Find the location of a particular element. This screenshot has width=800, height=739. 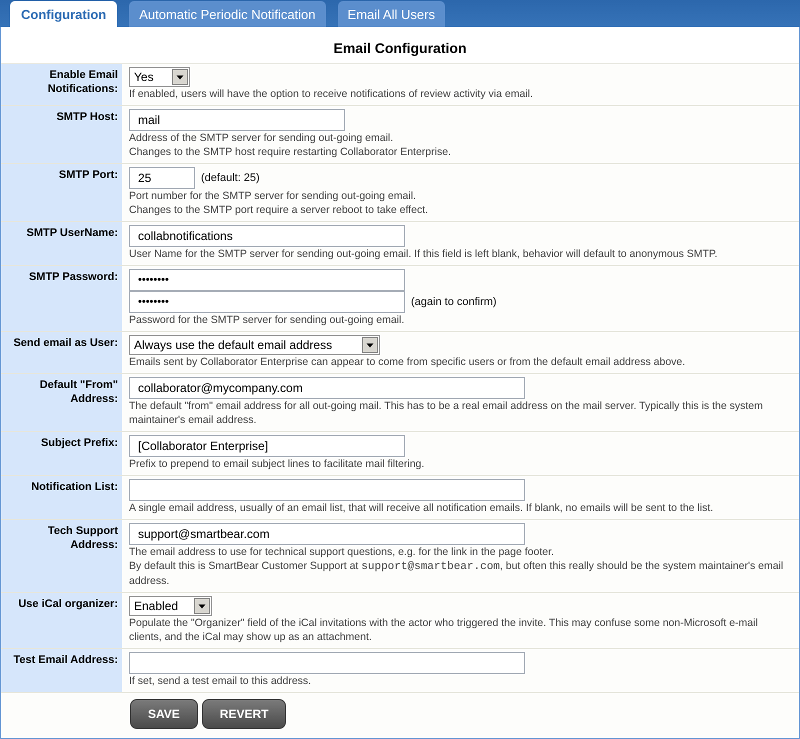

field-label: Send email as User: is located at coordinates (61, 352).